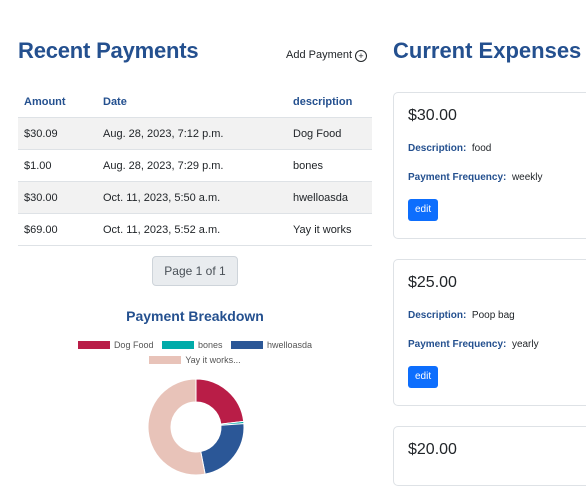  What do you see at coordinates (525, 344) in the screenshot?
I see `expense-frequency: yearly` at bounding box center [525, 344].